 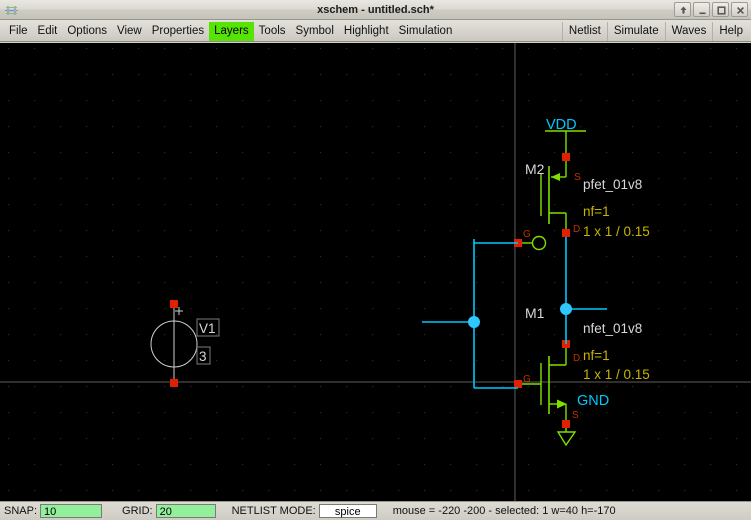 What do you see at coordinates (720, 9) in the screenshot?
I see `maximize-button` at bounding box center [720, 9].